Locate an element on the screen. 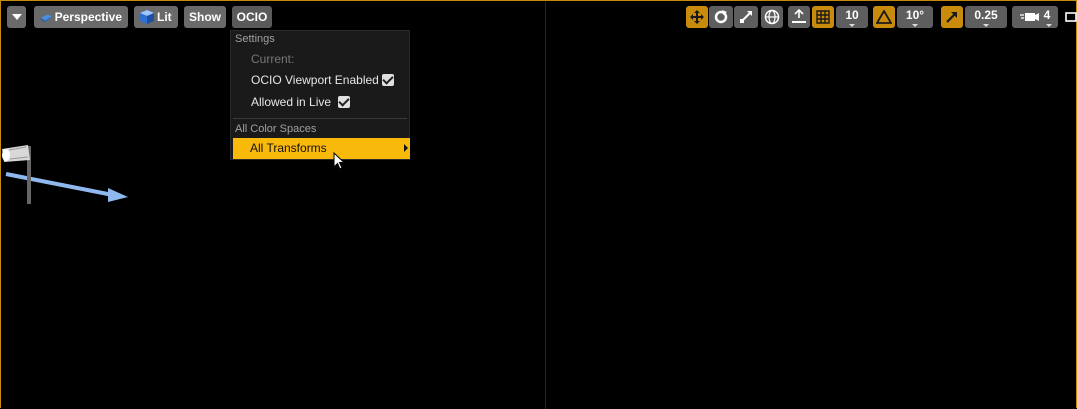 This screenshot has width=1077, height=409. grid-snap-value: 10 is located at coordinates (852, 15).